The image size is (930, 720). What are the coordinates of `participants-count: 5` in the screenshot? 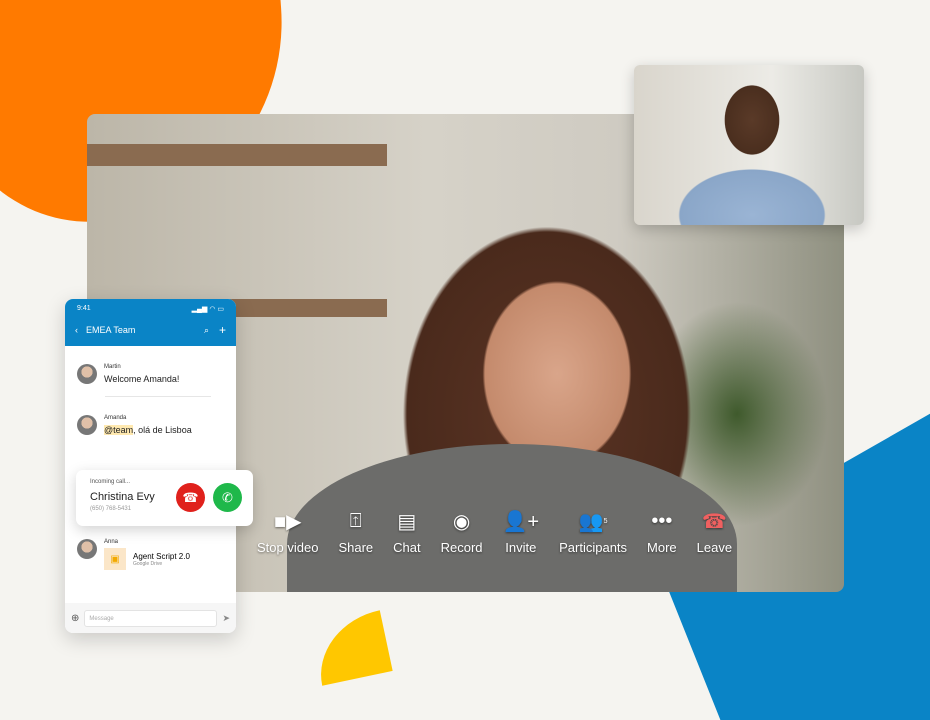 It's located at (605, 521).